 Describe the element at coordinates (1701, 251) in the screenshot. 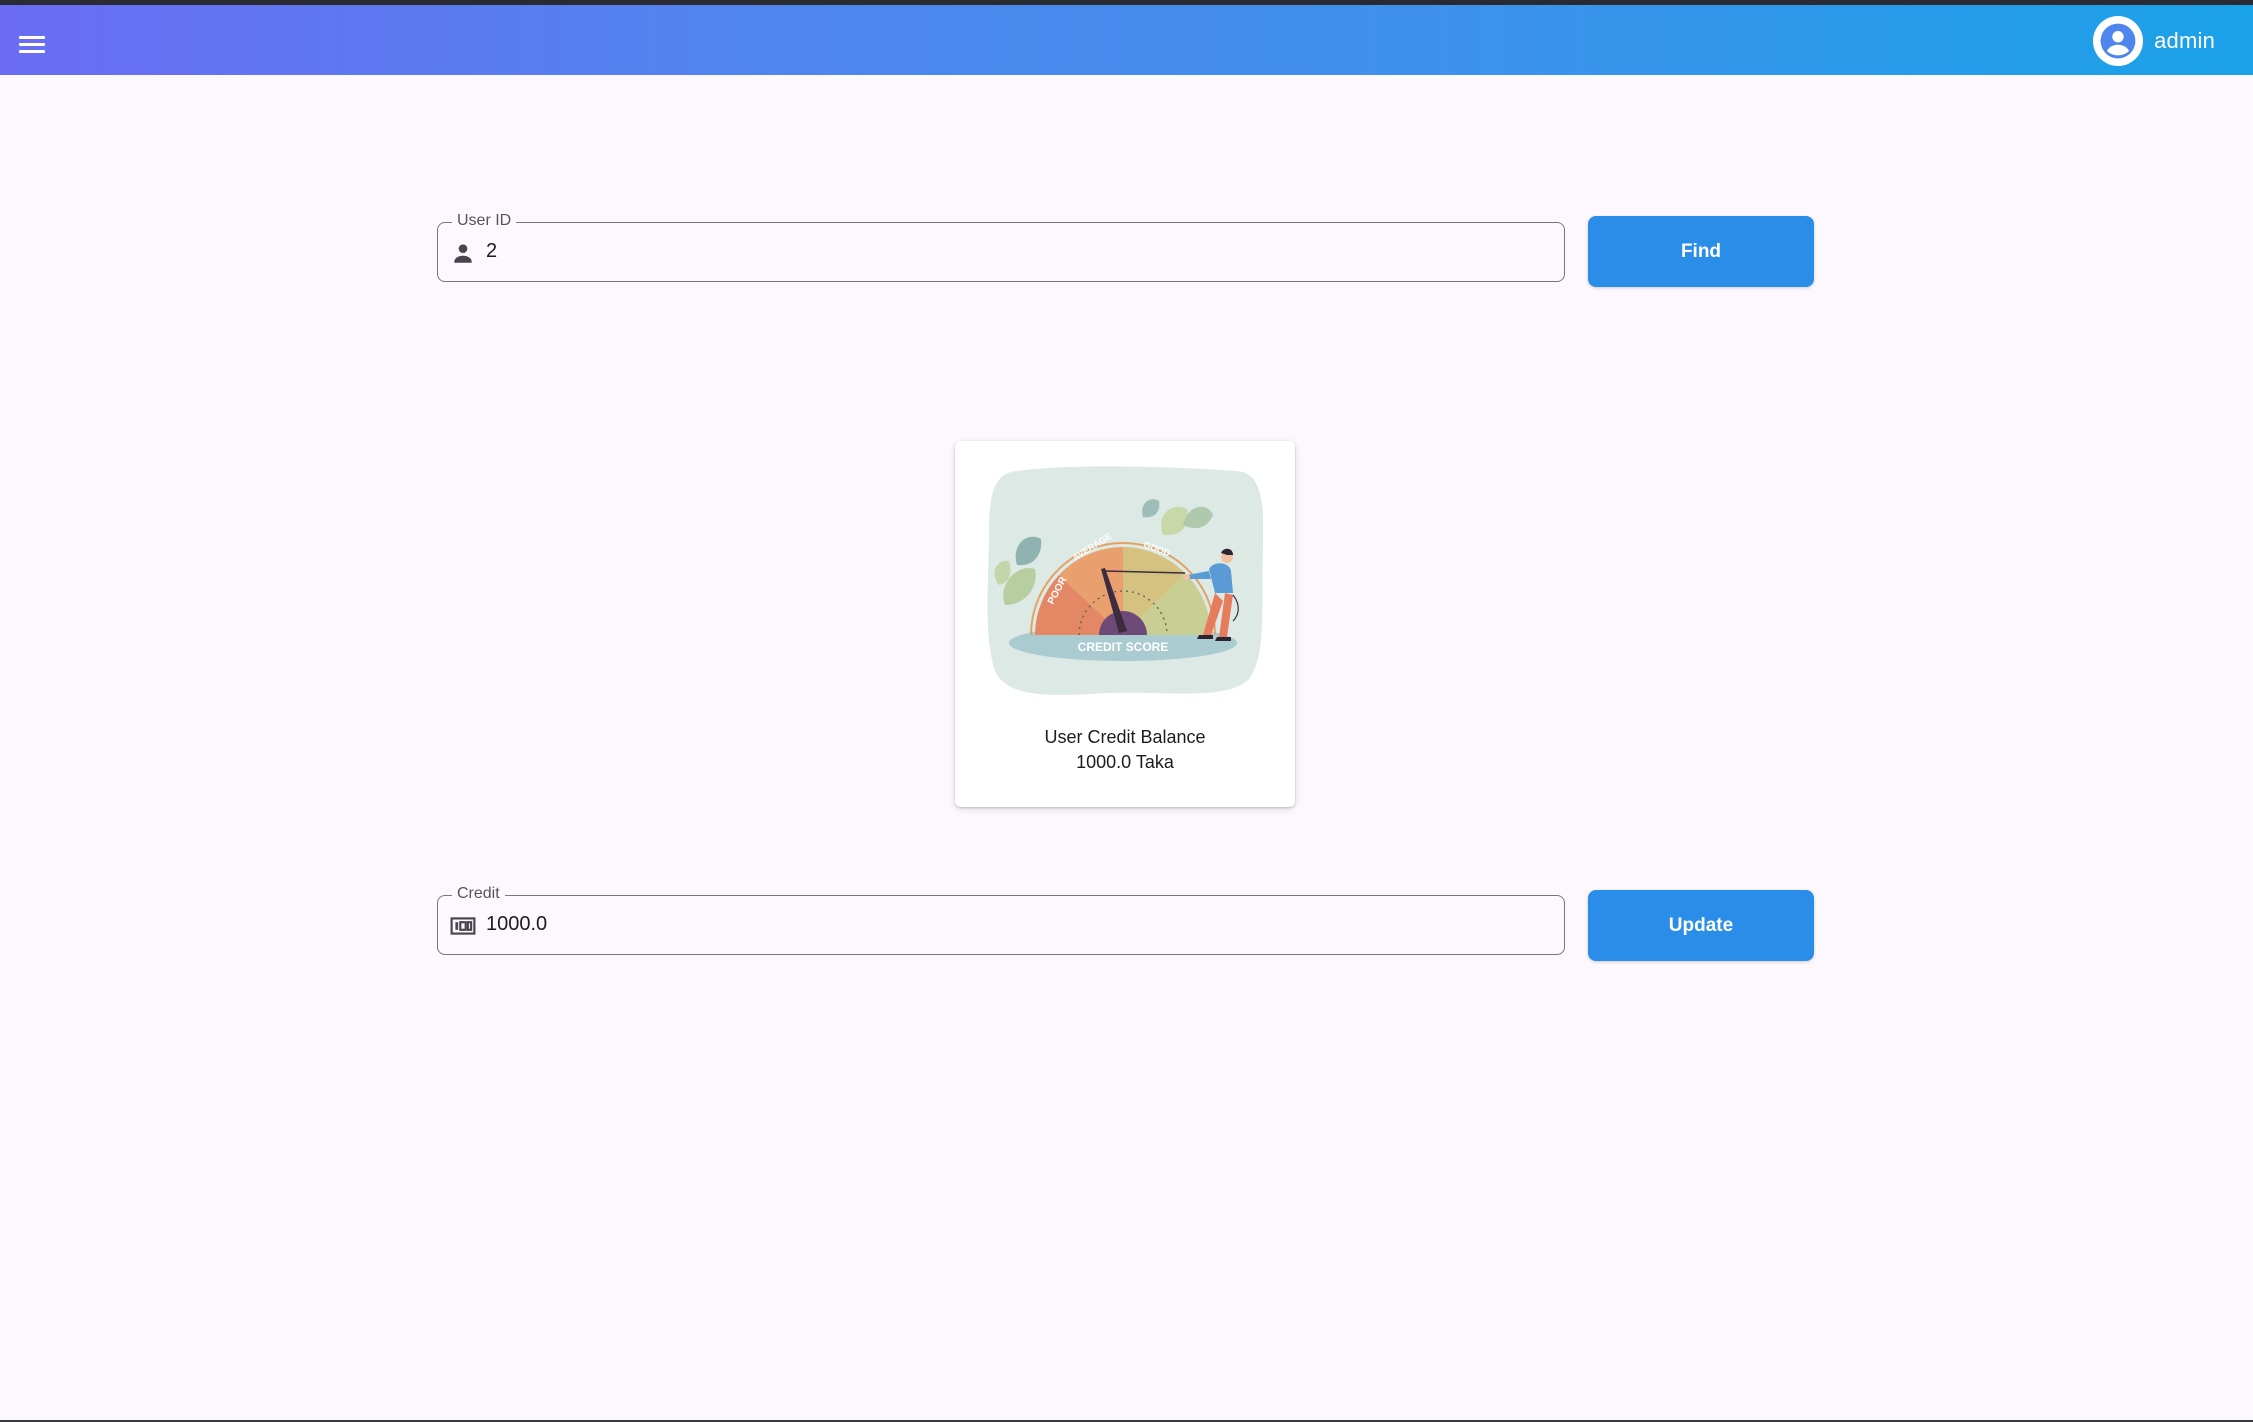

I see `find-button: Find` at that location.